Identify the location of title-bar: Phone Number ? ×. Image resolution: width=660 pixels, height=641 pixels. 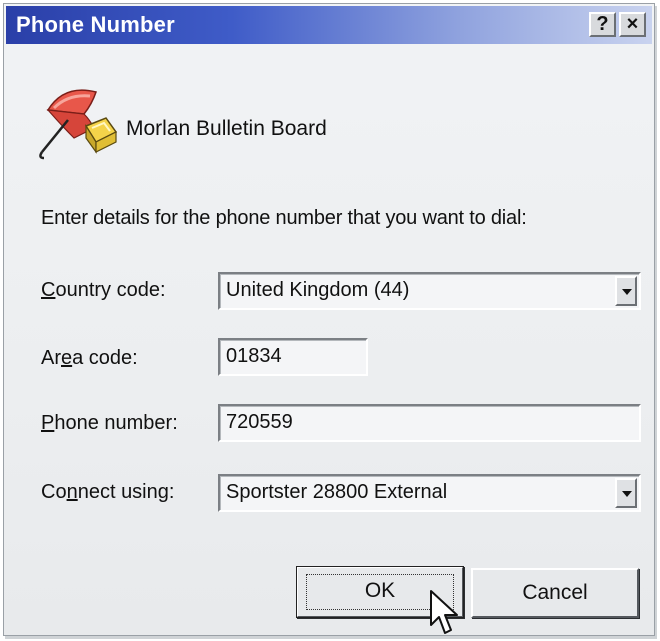
(329, 25).